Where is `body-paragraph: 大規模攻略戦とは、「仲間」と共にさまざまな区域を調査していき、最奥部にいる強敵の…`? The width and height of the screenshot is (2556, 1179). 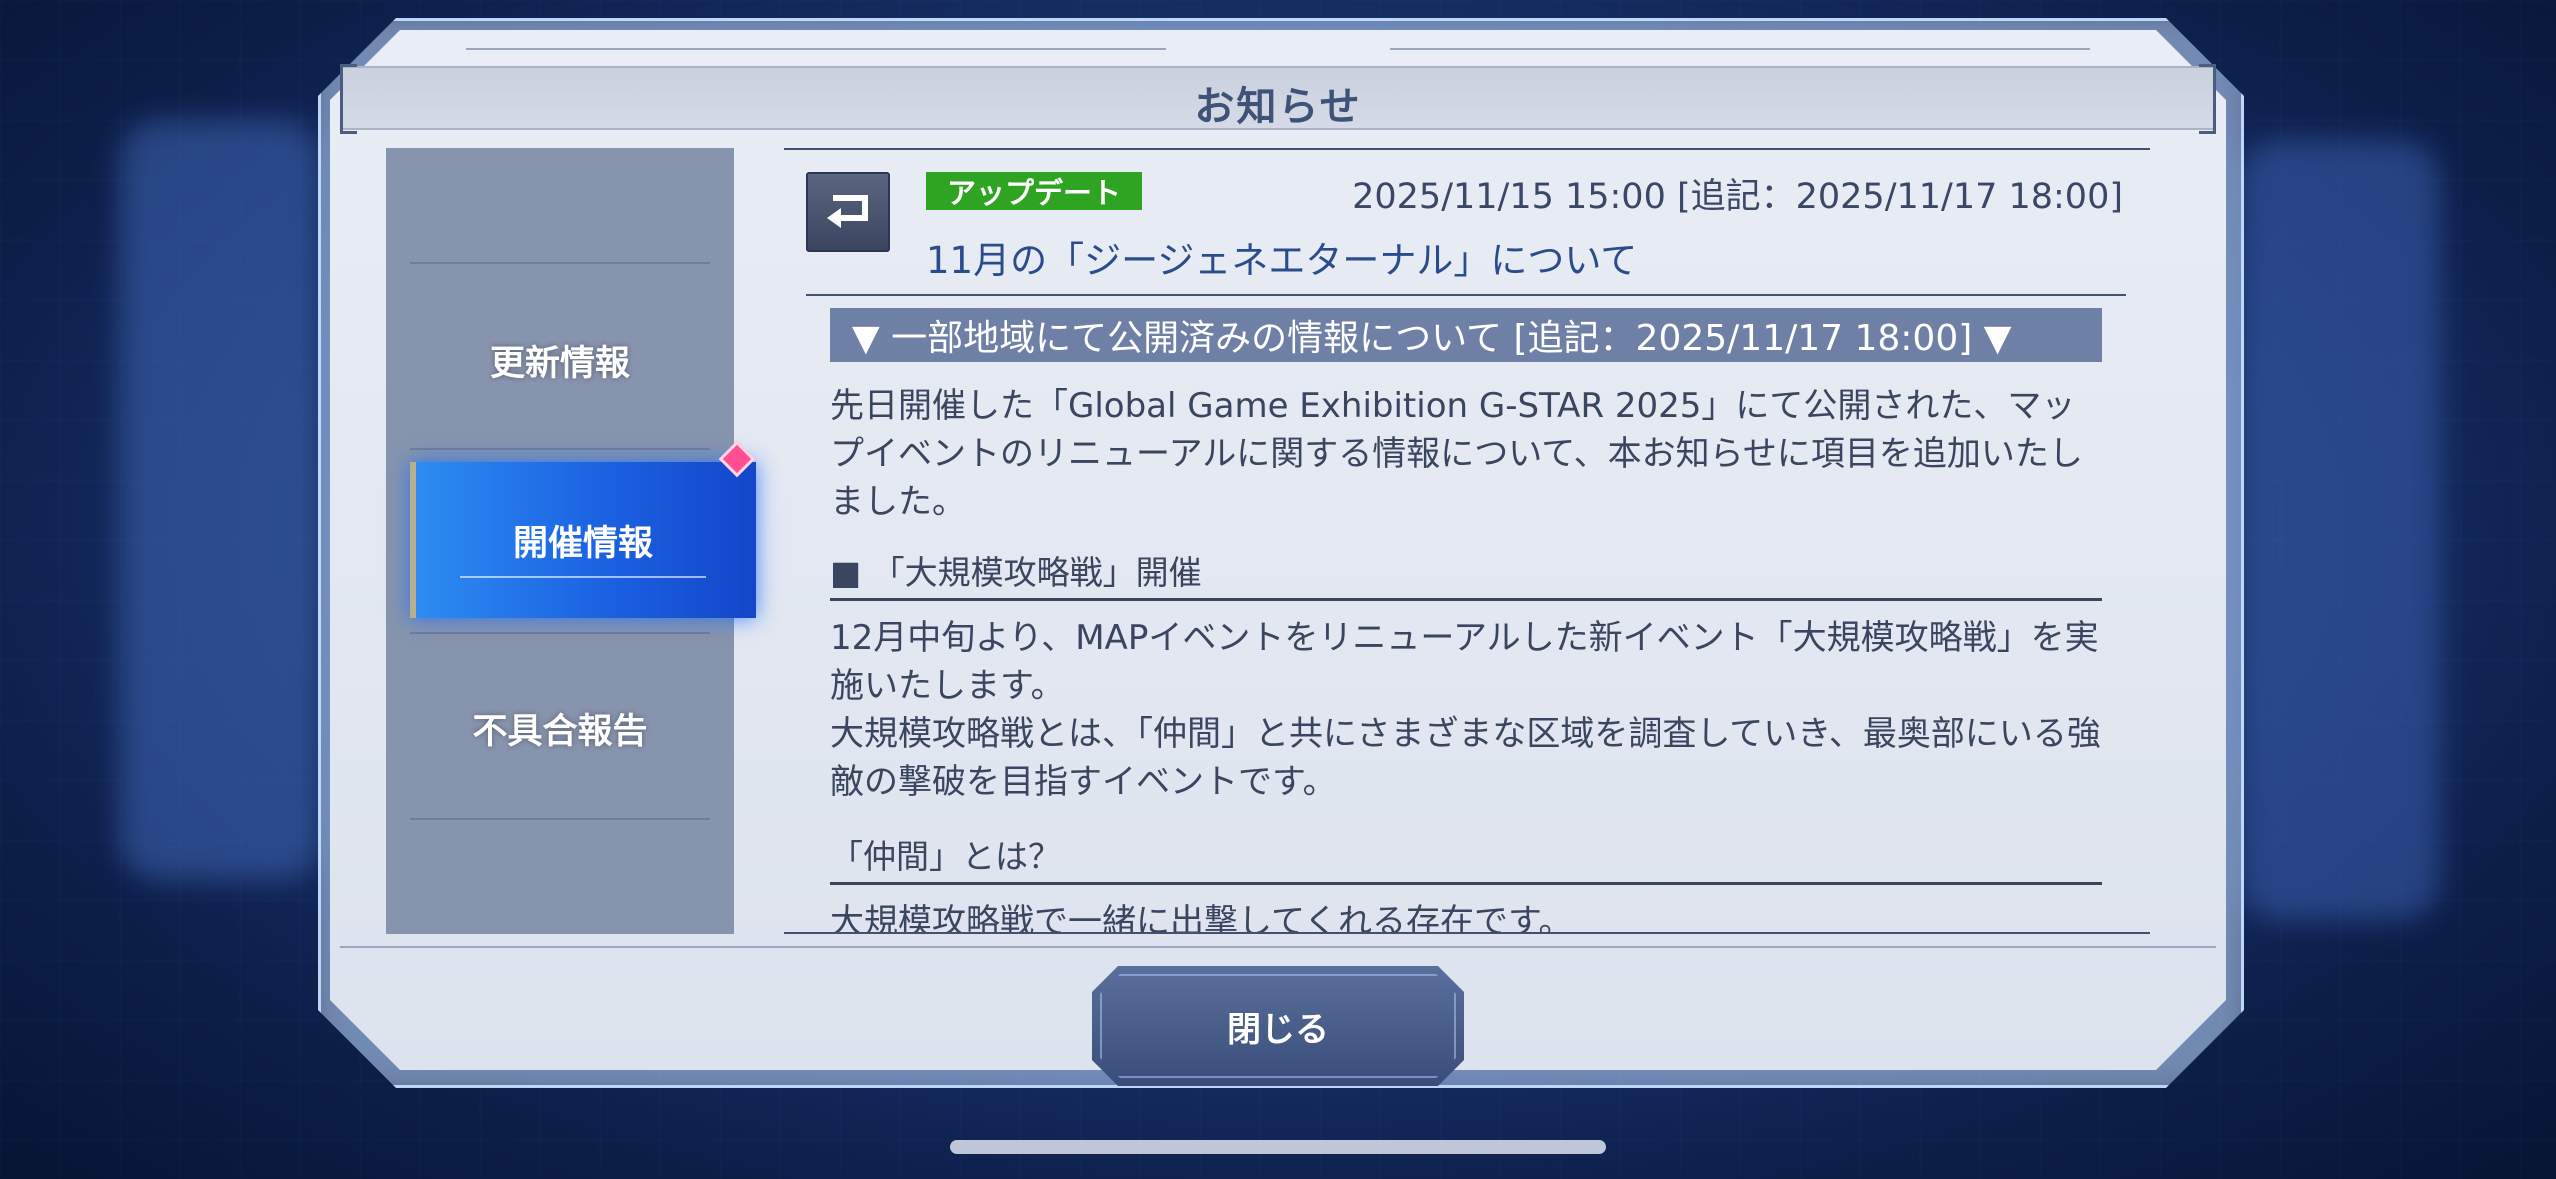
body-paragraph: 大規模攻略戦とは、「仲間」と共にさまざまな区域を調査していき、最奥部にいる強敵の… is located at coordinates (1465, 758).